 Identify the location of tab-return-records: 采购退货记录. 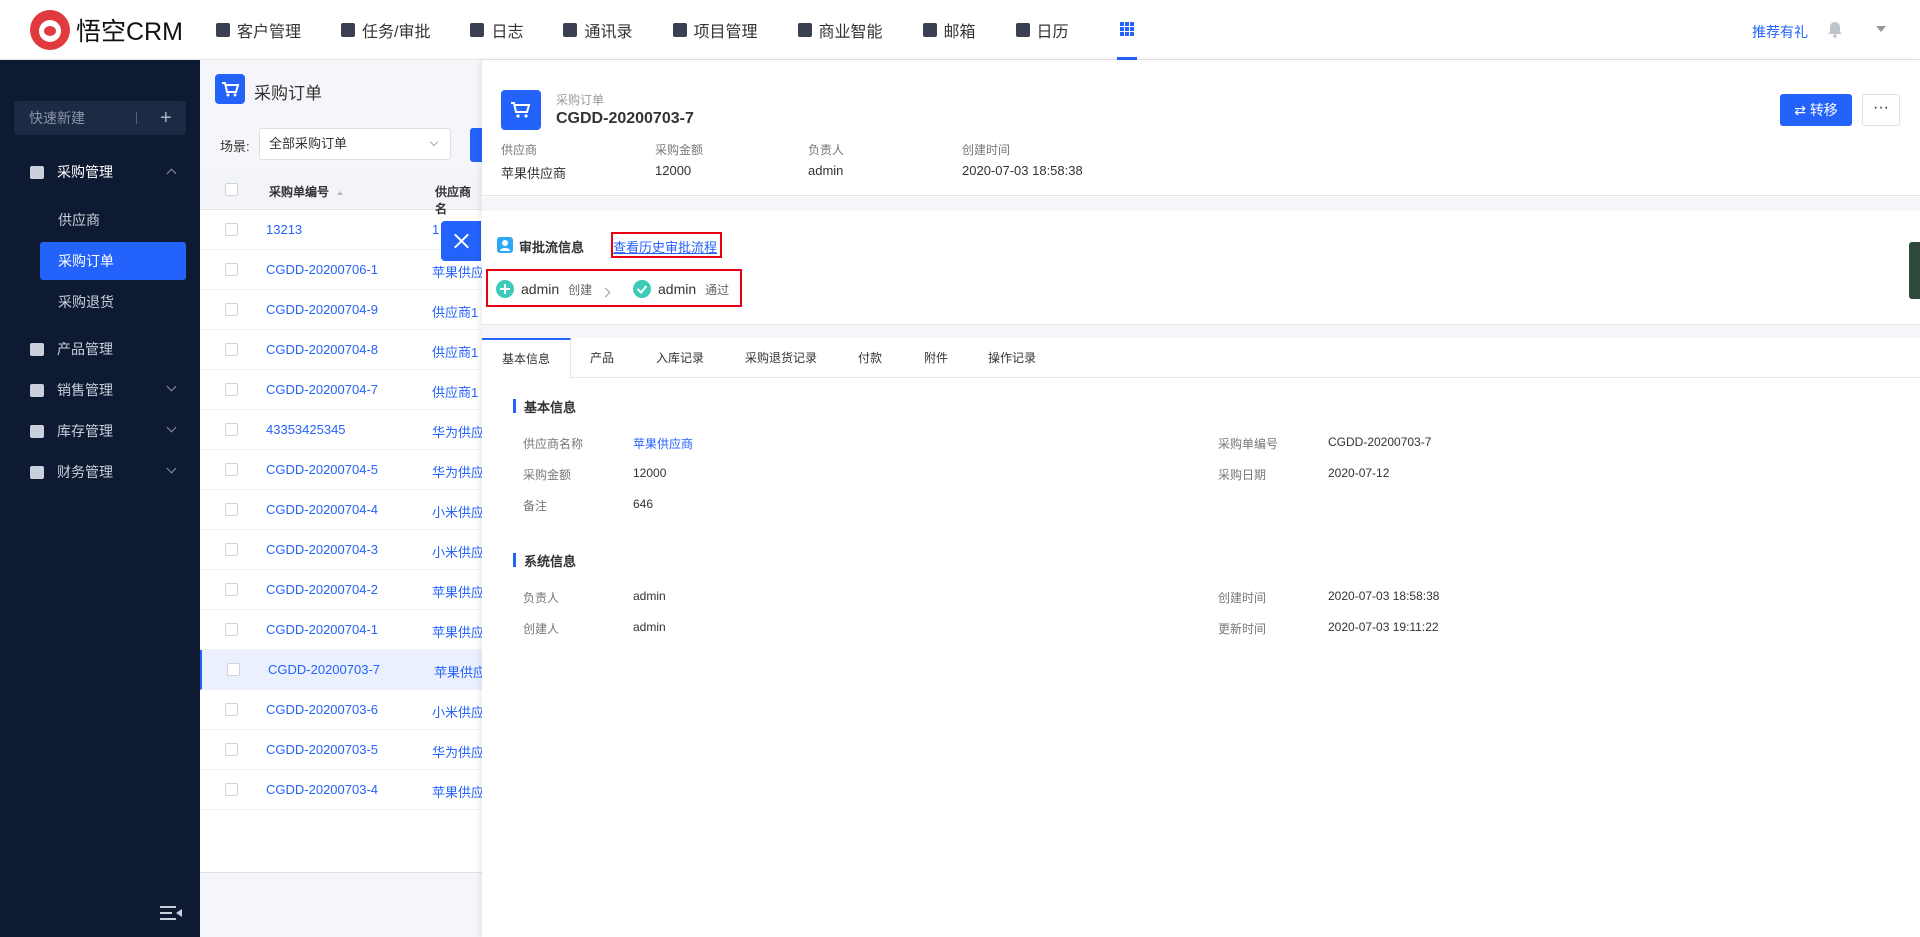
(781, 358).